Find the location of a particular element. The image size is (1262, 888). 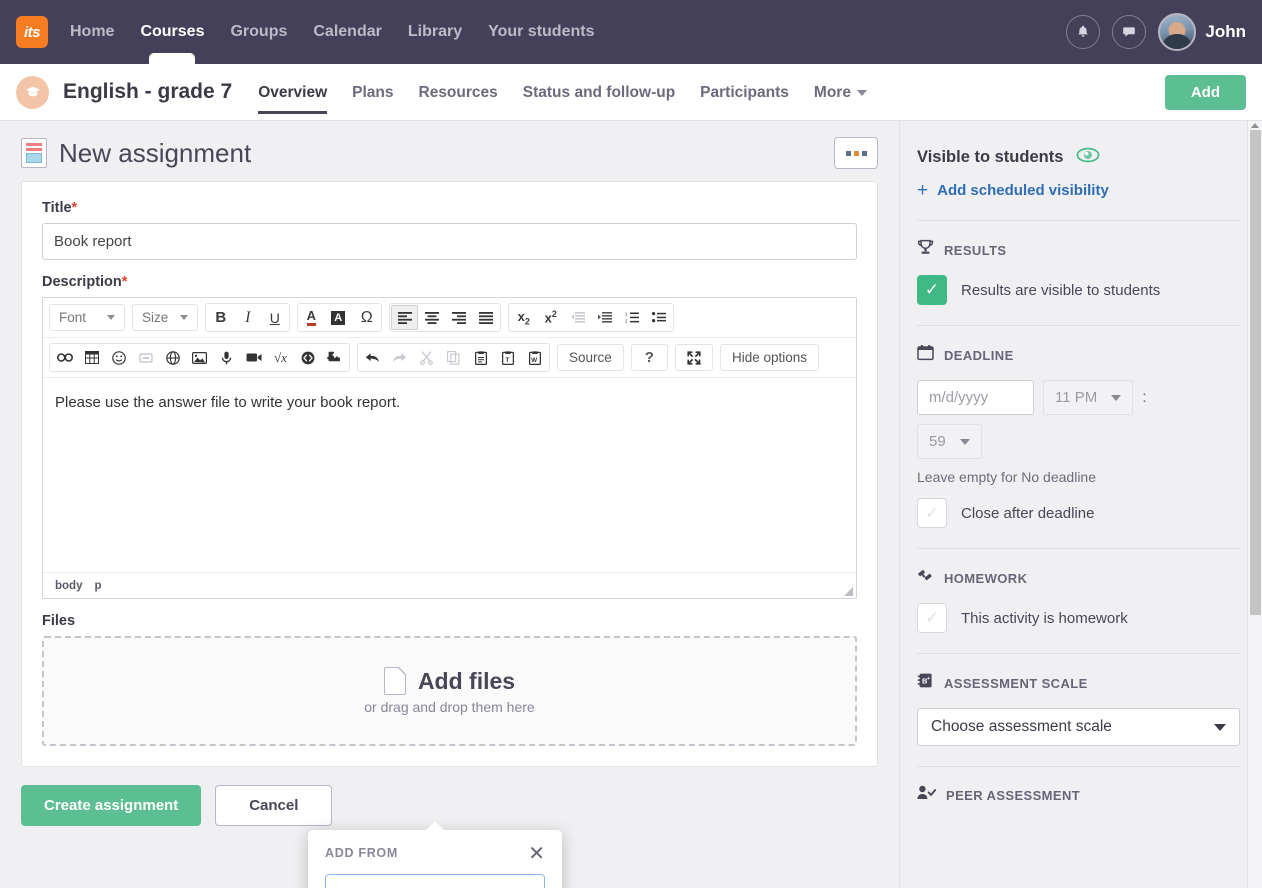

bulleted-list-icon is located at coordinates (658, 317).